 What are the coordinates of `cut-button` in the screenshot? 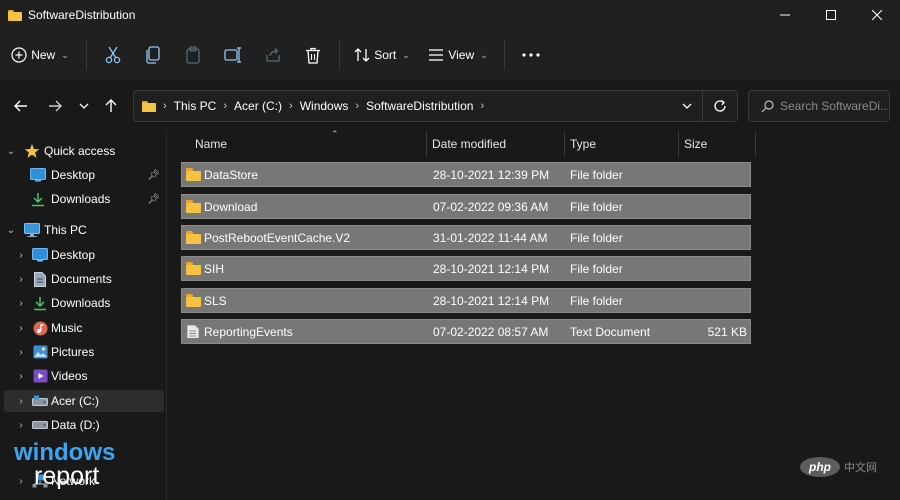 It's located at (113, 55).